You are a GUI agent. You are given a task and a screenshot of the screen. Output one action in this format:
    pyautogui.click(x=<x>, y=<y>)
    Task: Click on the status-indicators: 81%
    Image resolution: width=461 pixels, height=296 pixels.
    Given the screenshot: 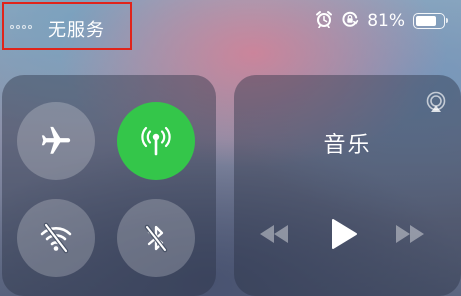 What is the action you would take?
    pyautogui.click(x=381, y=21)
    